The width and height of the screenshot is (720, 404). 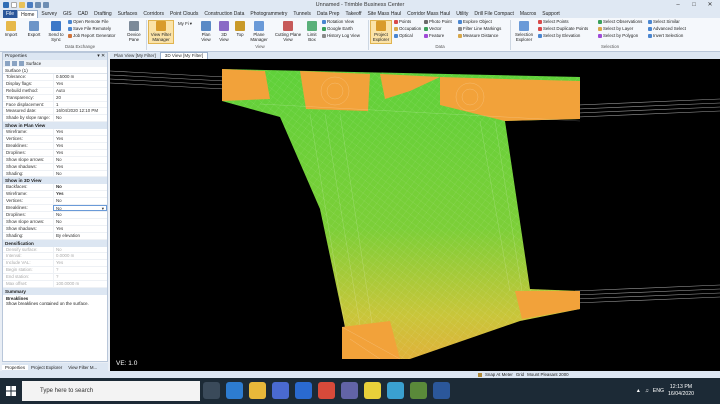 I want to click on occupation-button: Occupation, so click(x=407, y=29).